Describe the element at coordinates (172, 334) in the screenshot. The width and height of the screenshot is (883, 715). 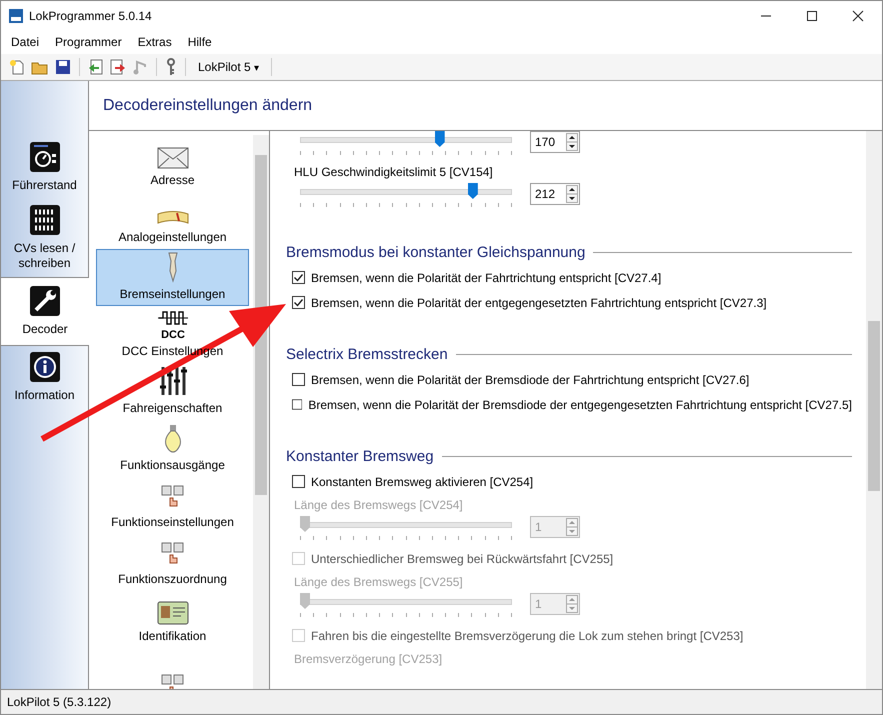
I see `dcc-text: DCC` at that location.